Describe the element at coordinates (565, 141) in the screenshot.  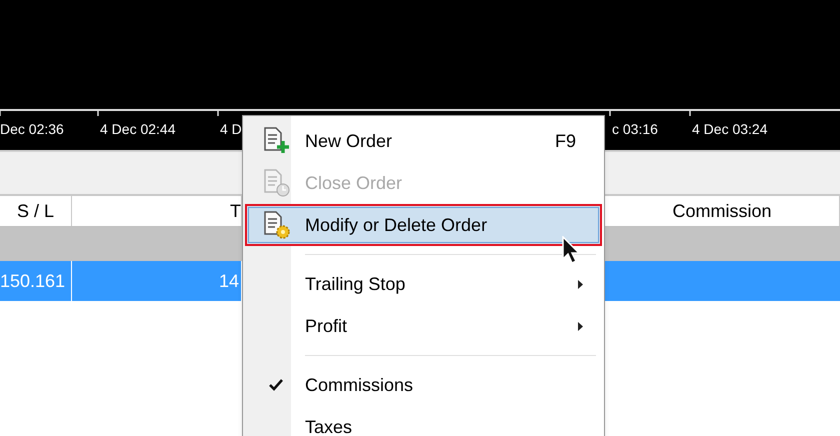
I see `shortcut-key: F9` at that location.